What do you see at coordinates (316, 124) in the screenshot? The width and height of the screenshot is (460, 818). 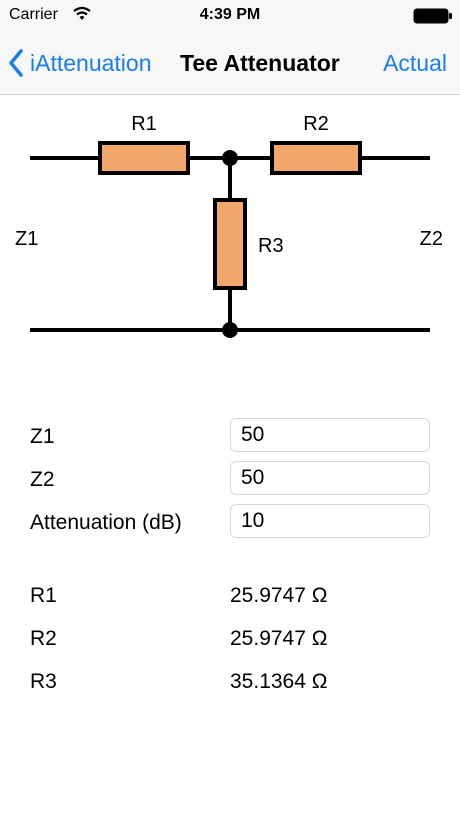 I see `r2-diagram-label: R2` at bounding box center [316, 124].